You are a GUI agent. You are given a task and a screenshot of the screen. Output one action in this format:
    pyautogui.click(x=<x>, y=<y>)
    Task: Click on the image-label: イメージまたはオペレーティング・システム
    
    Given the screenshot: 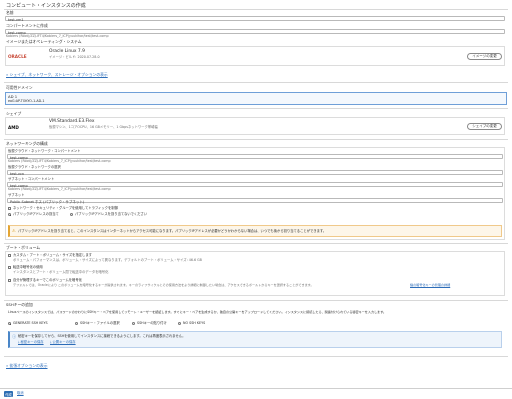 What is the action you would take?
    pyautogui.click(x=44, y=41)
    